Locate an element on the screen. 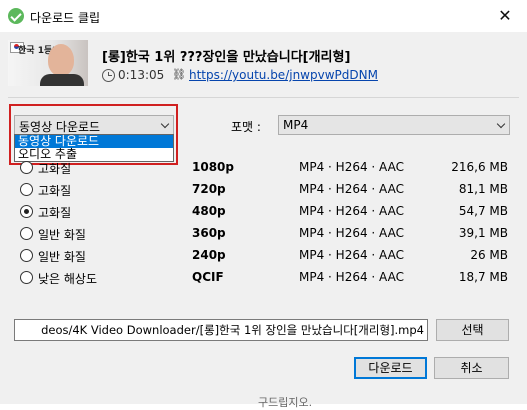  quality-row: 일반 화질 240p MP4 · H264 · AAC 26 MB is located at coordinates (265, 256).